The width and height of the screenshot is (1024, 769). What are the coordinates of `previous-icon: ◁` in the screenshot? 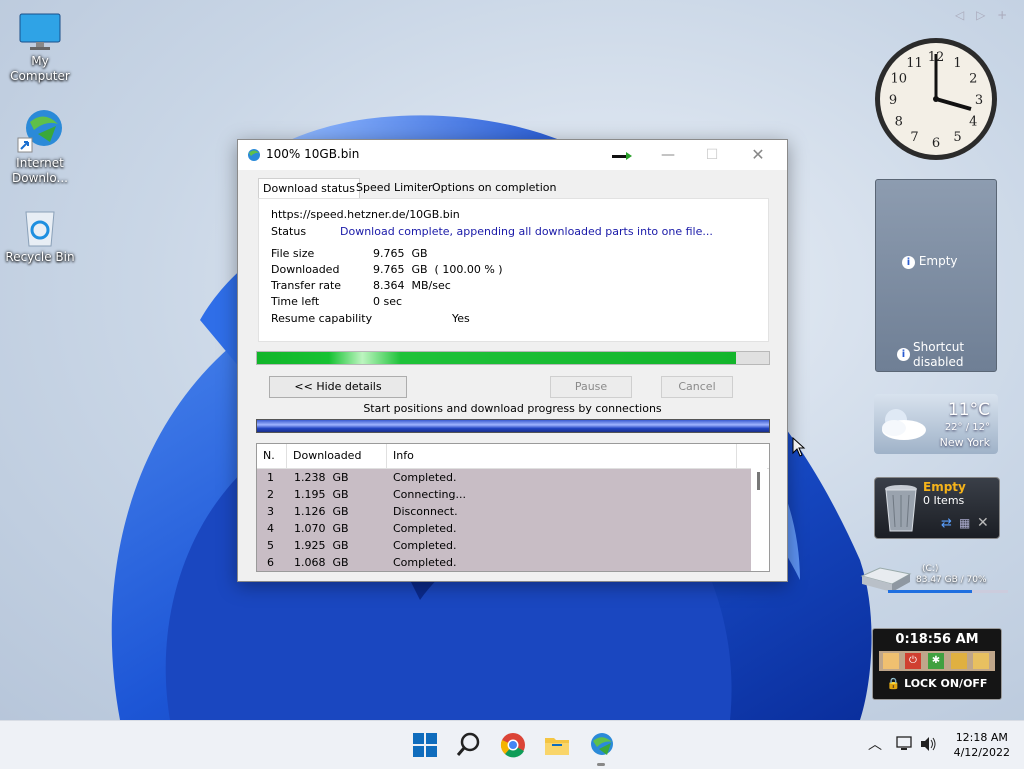 It's located at (959, 15).